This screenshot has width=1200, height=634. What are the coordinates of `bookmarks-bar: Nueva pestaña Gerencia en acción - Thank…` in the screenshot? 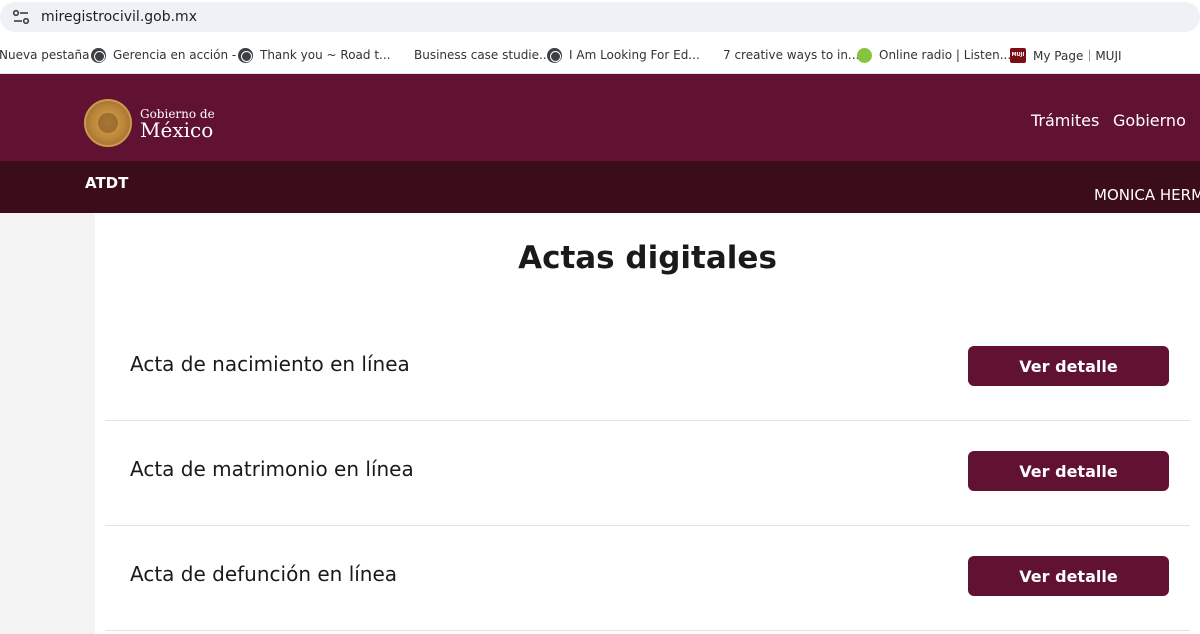 It's located at (600, 54).